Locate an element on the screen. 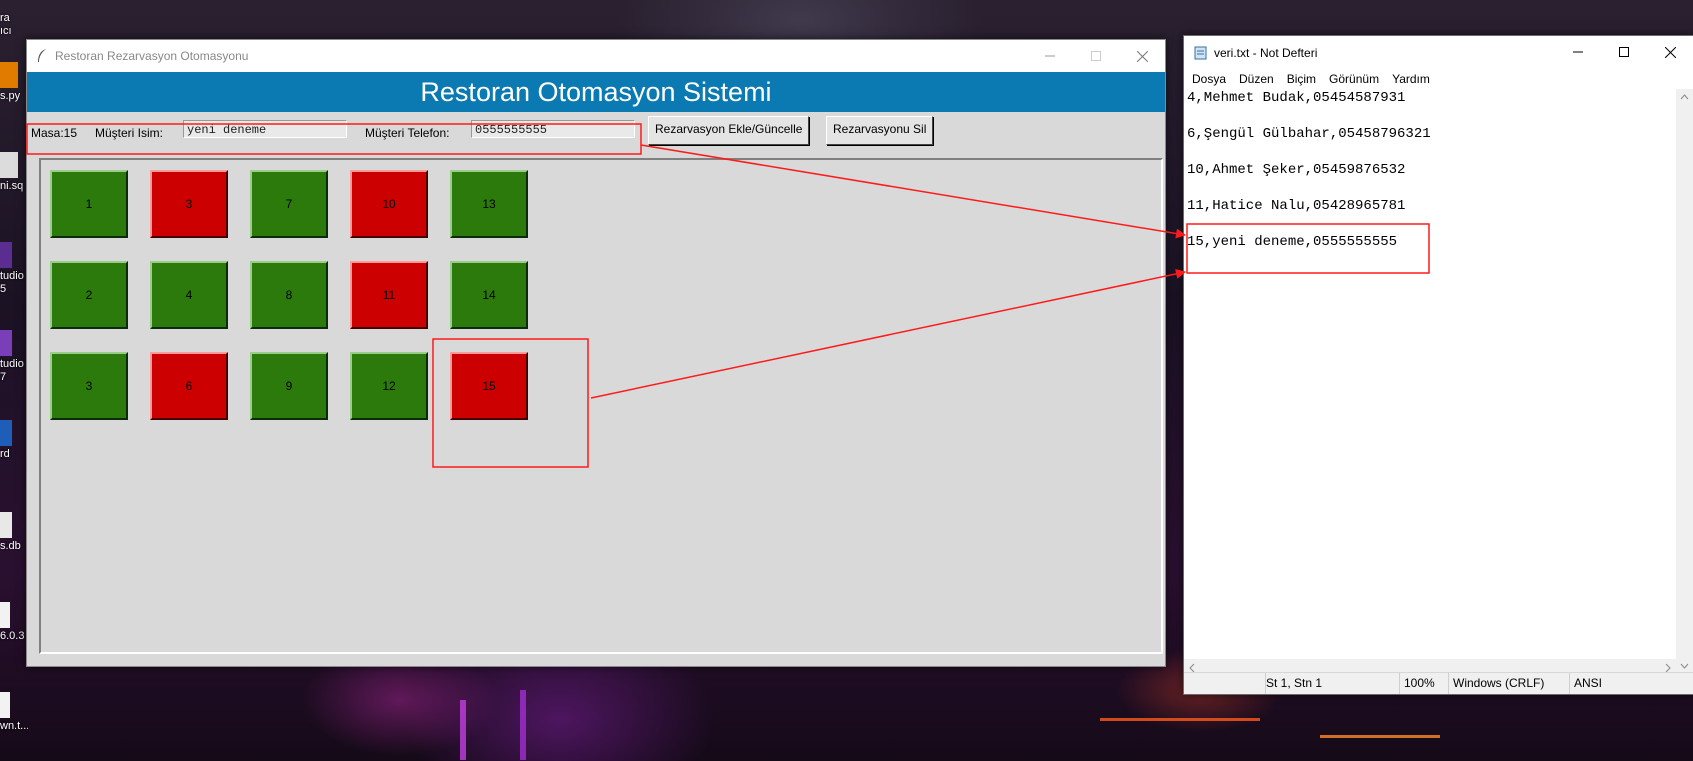 The width and height of the screenshot is (1693, 761). menu-view: Görünüm is located at coordinates (1354, 79).